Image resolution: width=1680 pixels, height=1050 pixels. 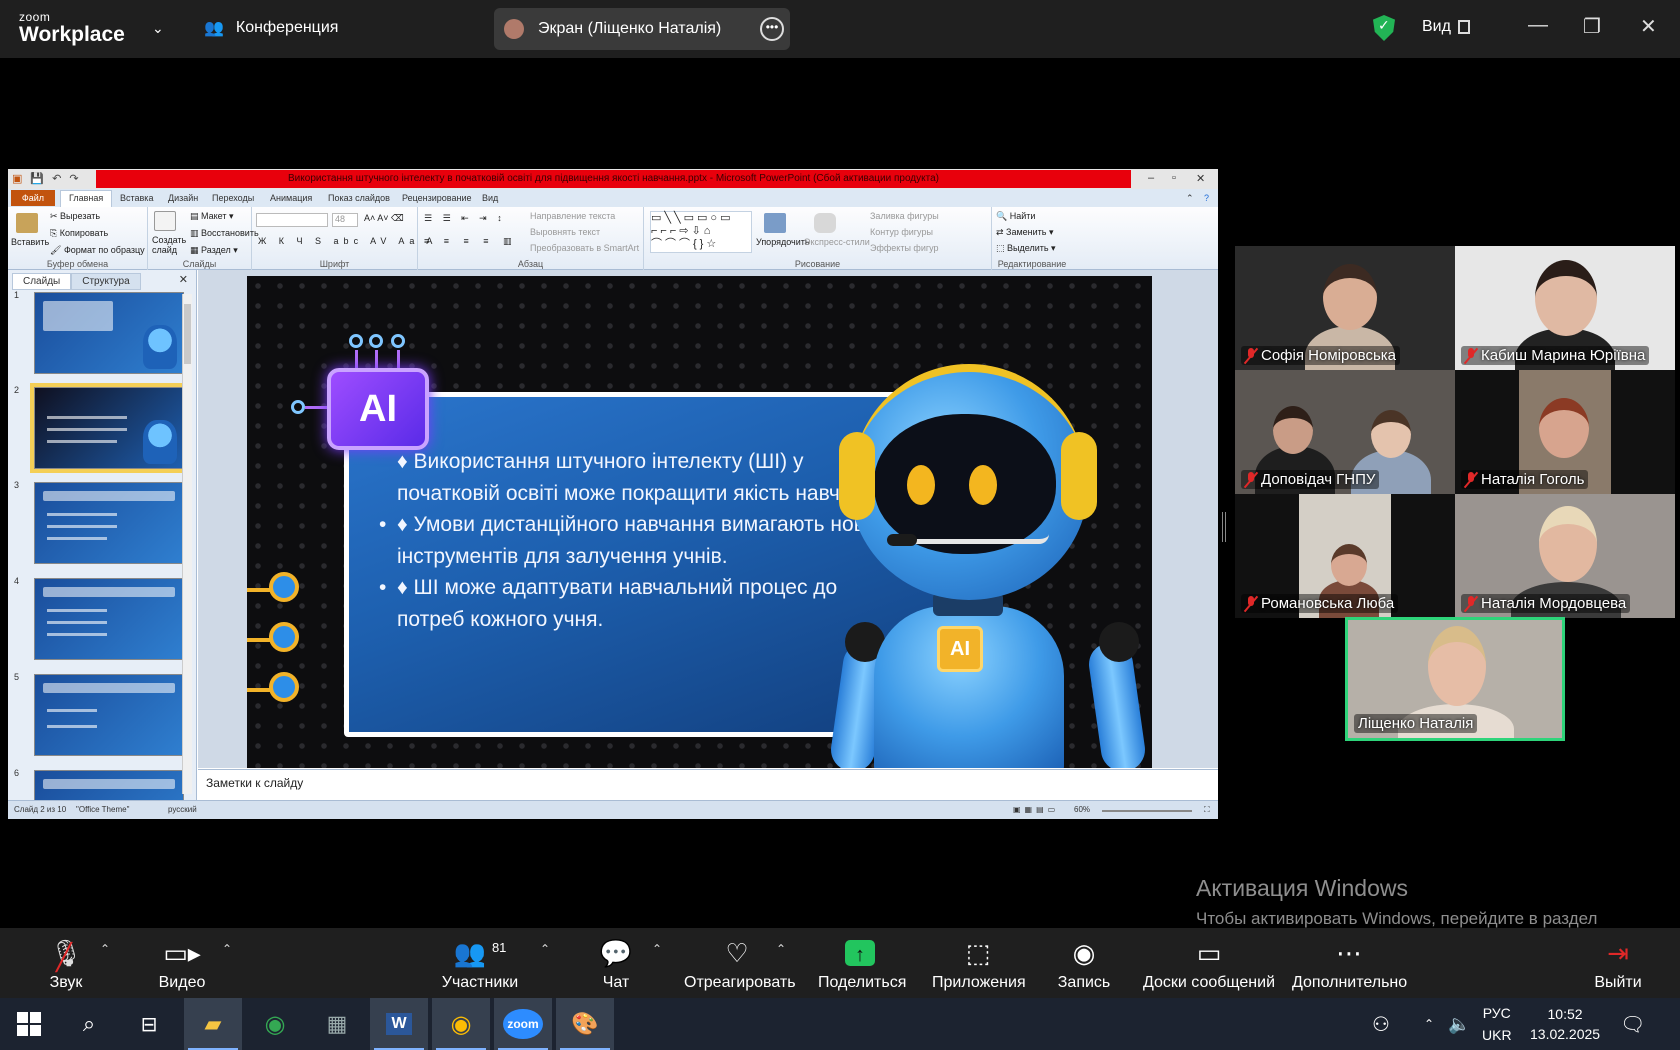 What do you see at coordinates (79, 233) in the screenshot?
I see `copy-button: ⎘ Копировать` at bounding box center [79, 233].